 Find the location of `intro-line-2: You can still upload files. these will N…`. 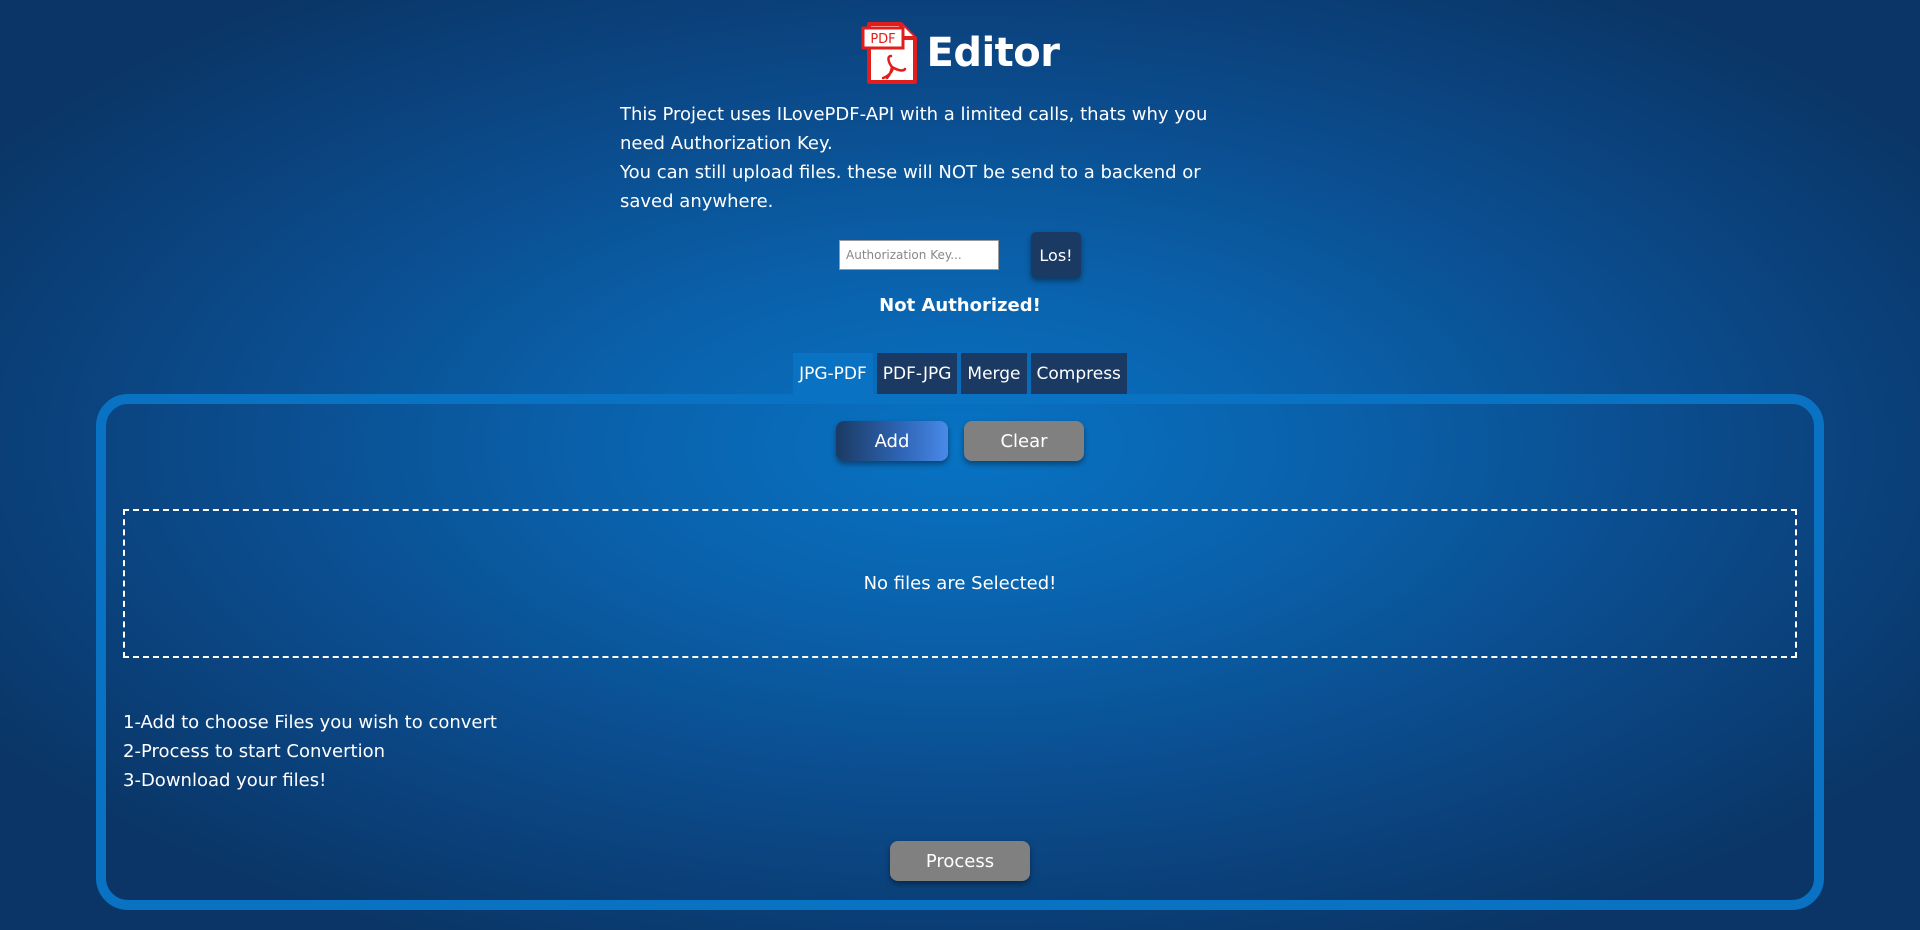

intro-line-2: You can still upload files. these will N… is located at coordinates (910, 187).